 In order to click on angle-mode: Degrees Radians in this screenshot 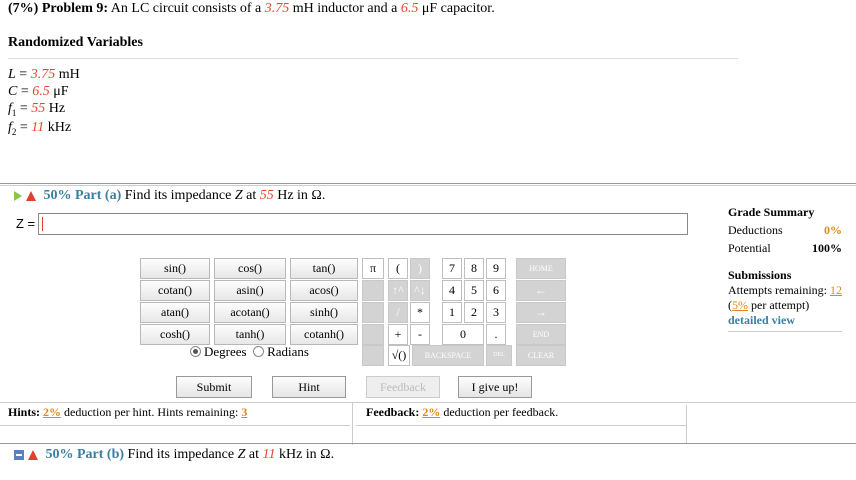, I will do `click(249, 352)`.